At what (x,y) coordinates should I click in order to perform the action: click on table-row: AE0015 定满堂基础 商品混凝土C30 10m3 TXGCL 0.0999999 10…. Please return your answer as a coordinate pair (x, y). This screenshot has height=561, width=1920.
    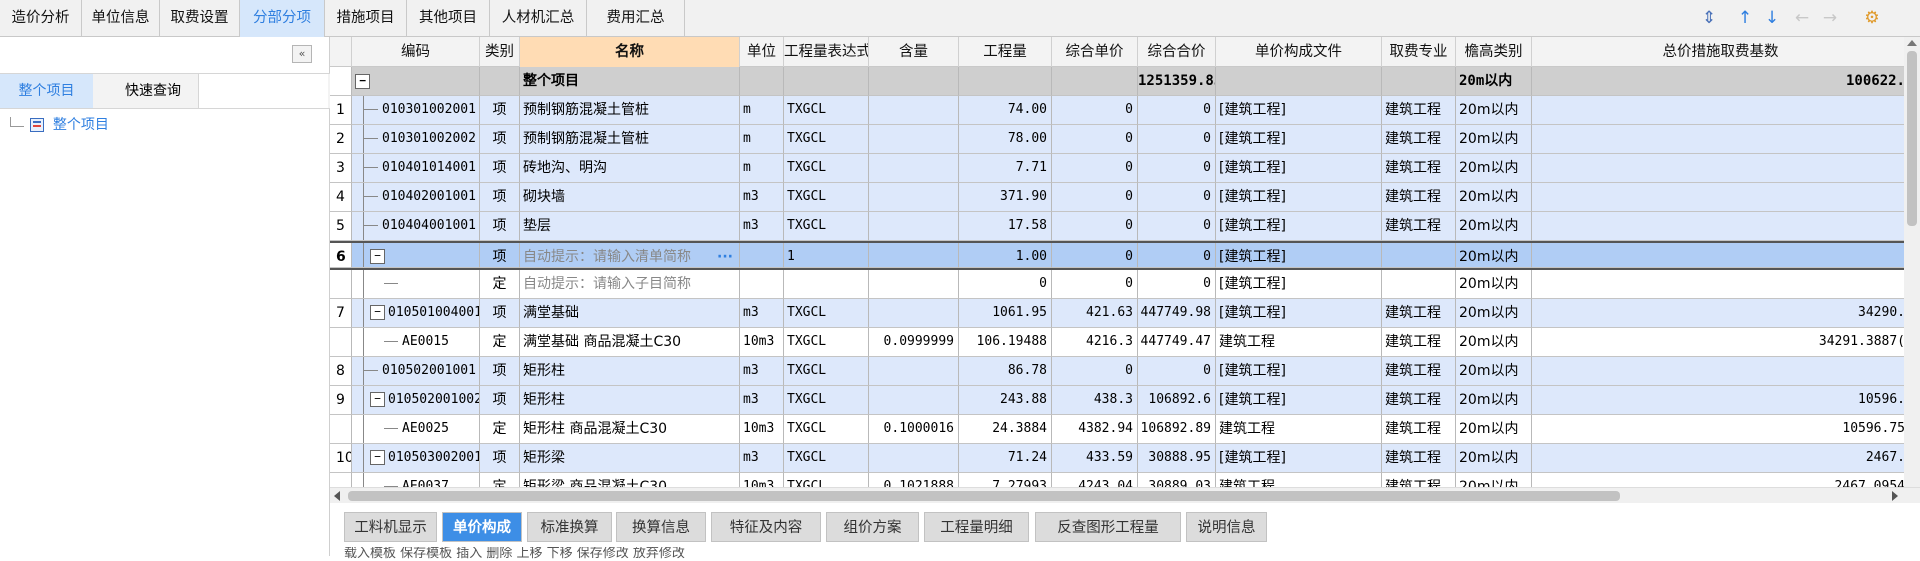
    Looking at the image, I should click on (1120, 342).